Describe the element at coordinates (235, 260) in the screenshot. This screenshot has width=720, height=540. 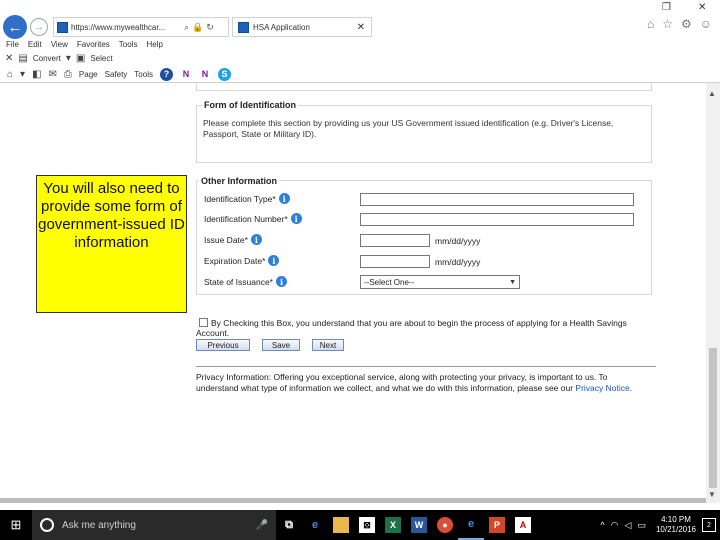
I see `expiration-date-label: Expiration Date*` at that location.